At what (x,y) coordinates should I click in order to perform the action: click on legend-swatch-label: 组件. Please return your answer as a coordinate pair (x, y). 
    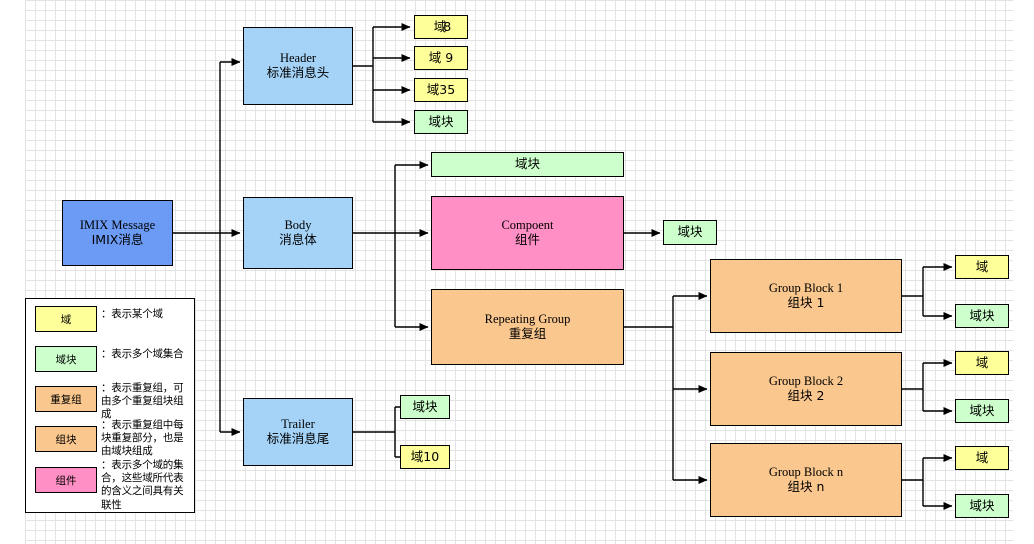
    Looking at the image, I should click on (66, 480).